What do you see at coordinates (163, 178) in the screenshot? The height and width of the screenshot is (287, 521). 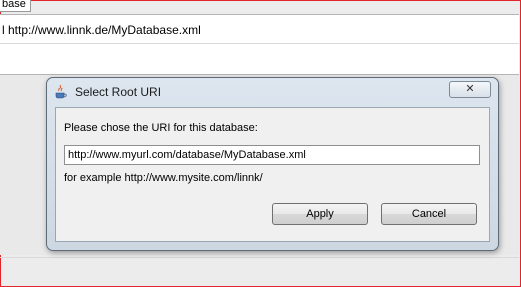 I see `example-label: for example http://www.mysite.com/linnk/` at bounding box center [163, 178].